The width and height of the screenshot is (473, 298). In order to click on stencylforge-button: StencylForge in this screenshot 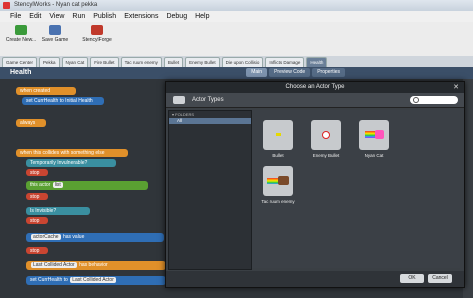, I will do `click(97, 34)`.